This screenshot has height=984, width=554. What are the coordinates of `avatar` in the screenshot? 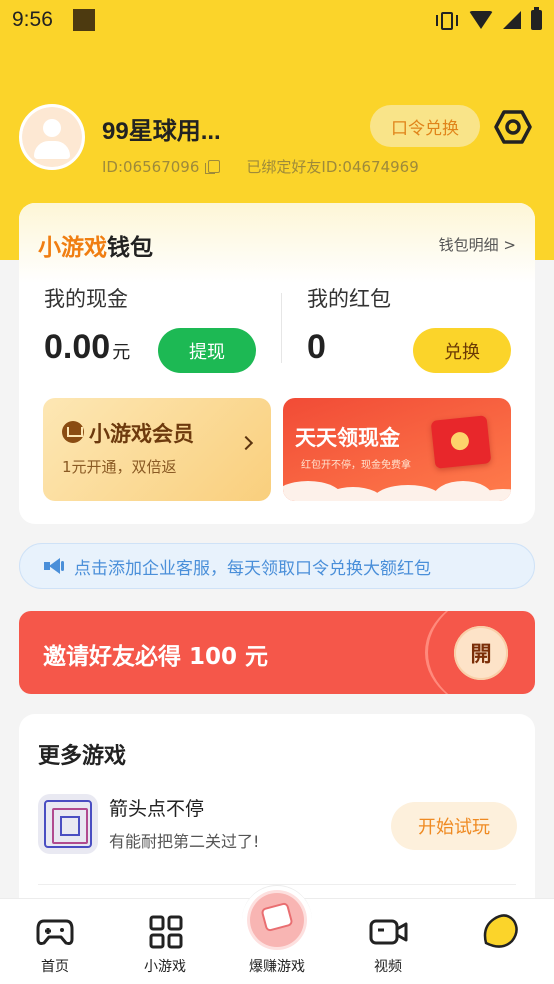 It's located at (52, 137).